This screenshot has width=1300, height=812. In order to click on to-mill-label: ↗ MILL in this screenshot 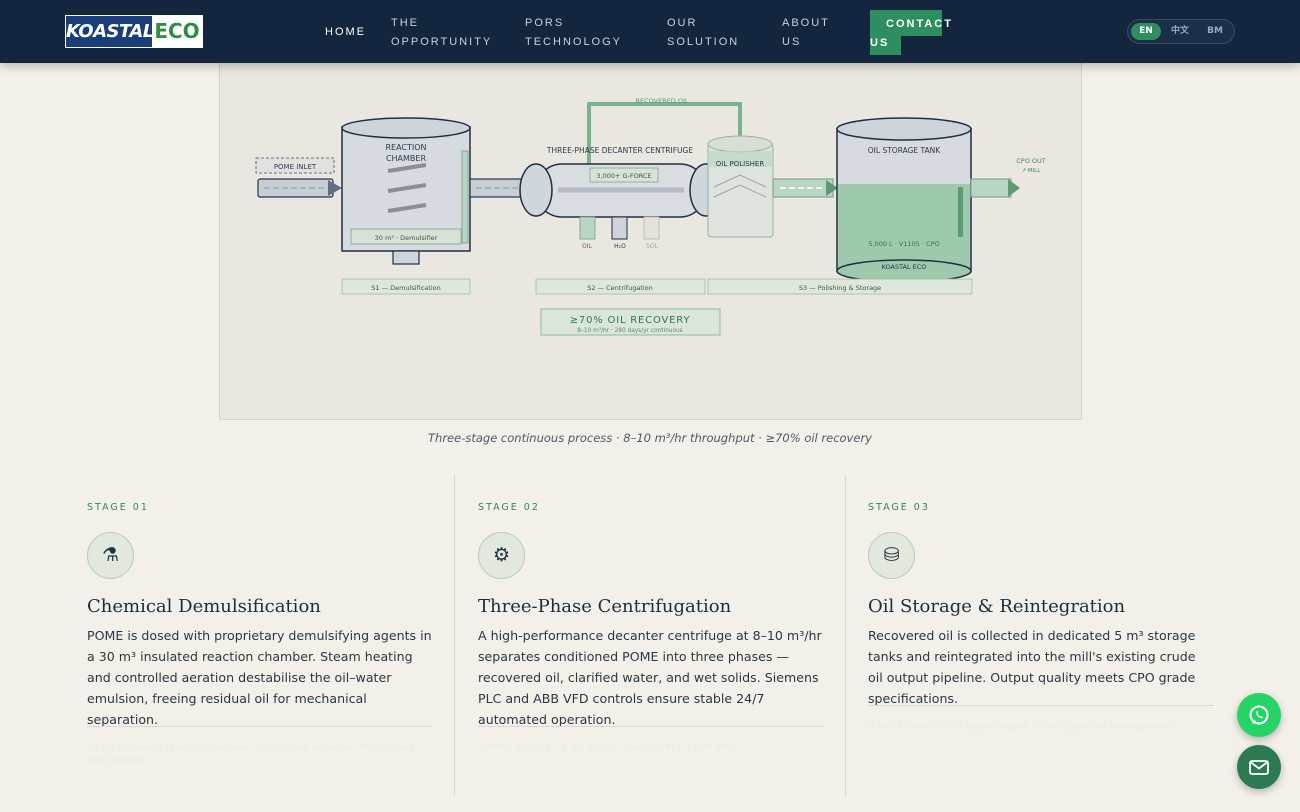, I will do `click(1032, 171)`.